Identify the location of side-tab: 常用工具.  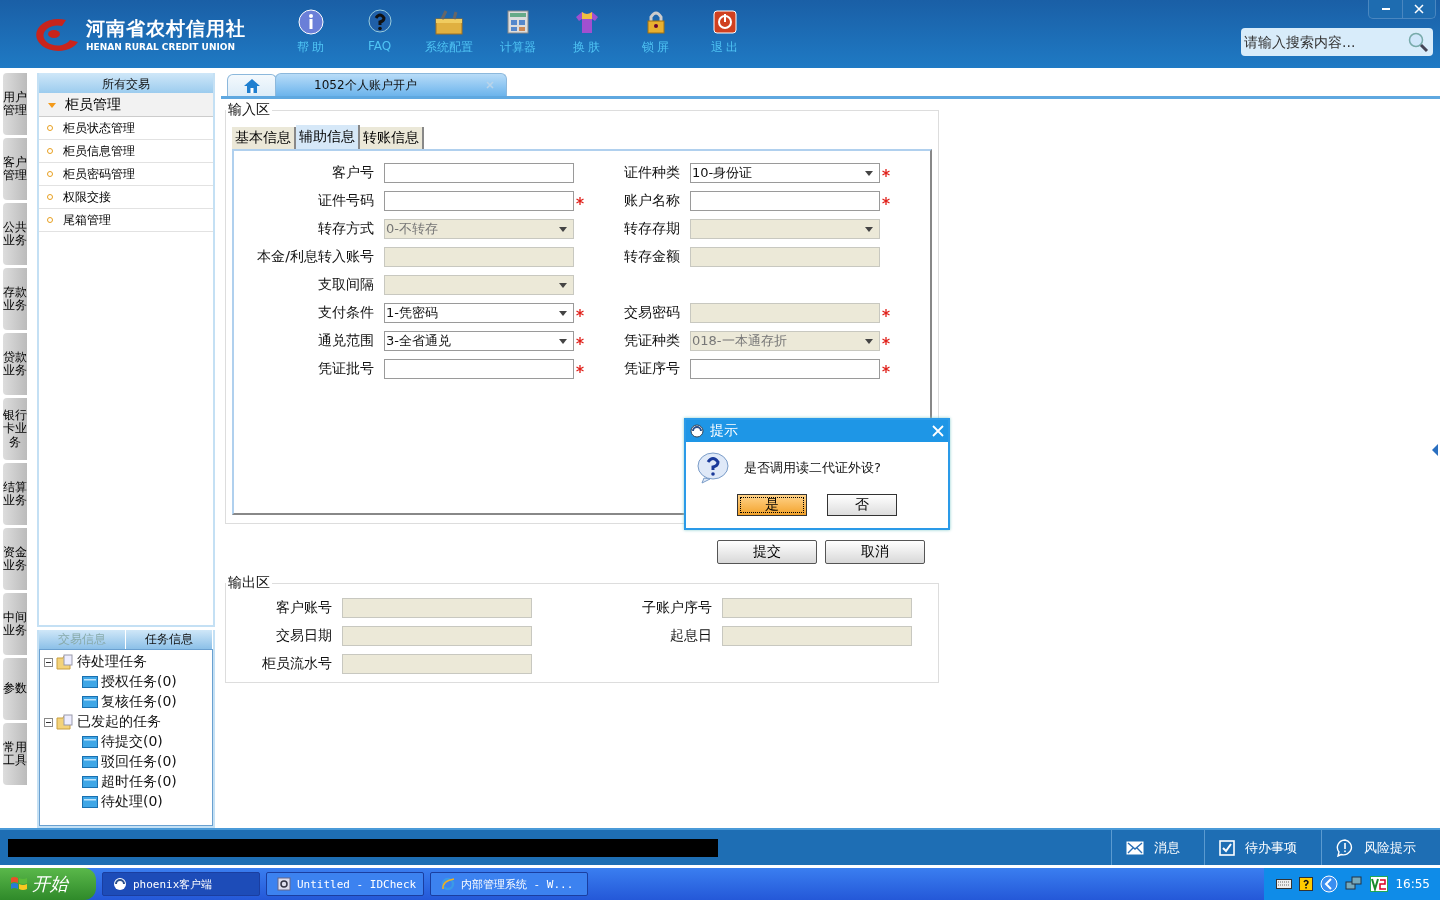
(15, 754).